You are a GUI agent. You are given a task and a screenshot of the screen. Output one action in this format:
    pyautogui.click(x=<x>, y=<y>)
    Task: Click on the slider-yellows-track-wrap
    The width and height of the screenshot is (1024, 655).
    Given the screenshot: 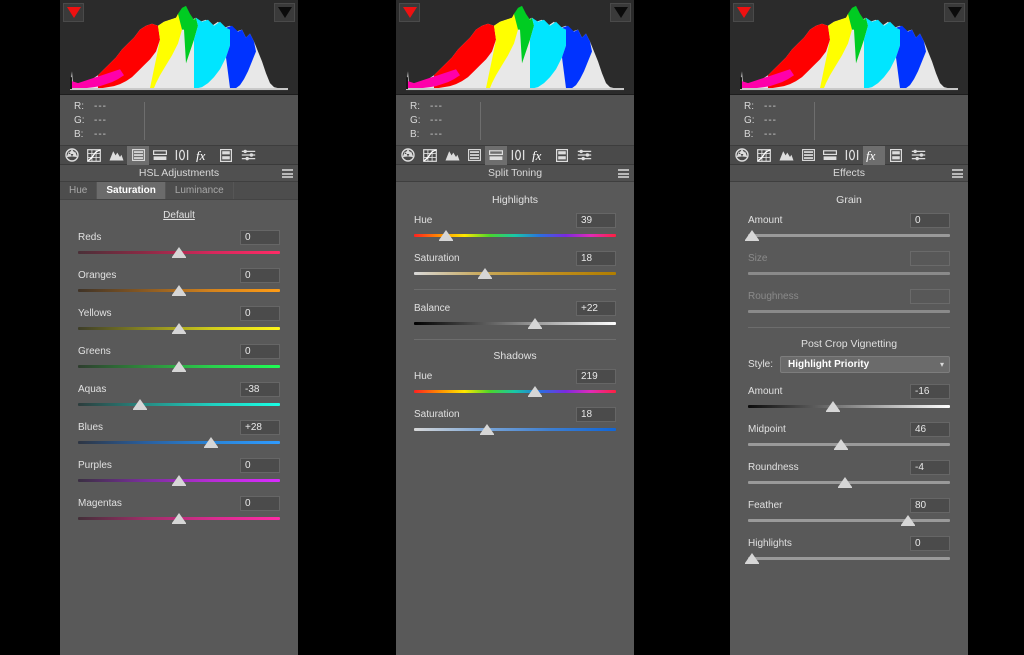 What is the action you would take?
    pyautogui.click(x=179, y=328)
    